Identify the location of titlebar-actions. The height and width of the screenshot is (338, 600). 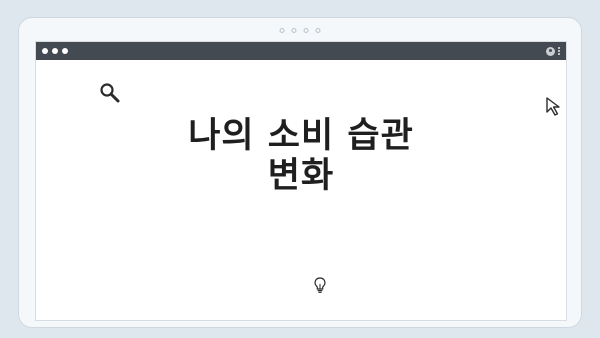
(553, 51).